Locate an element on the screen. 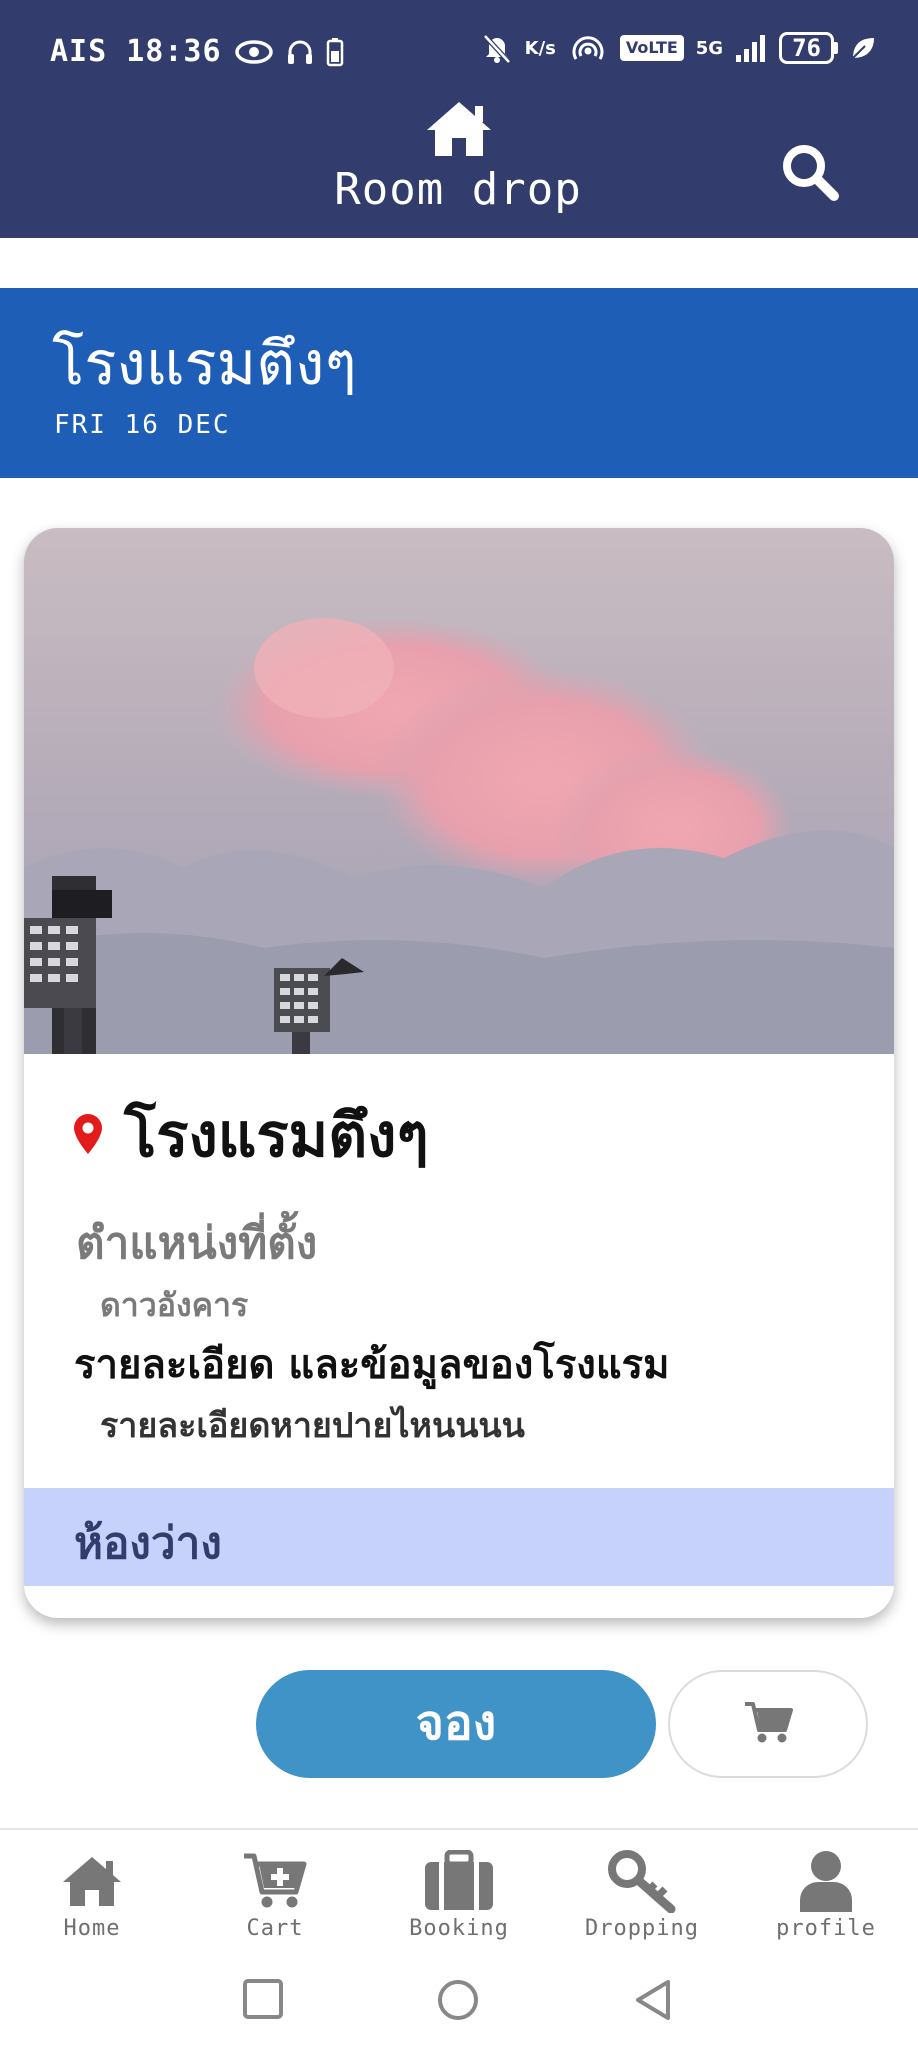 This screenshot has height=2050, width=918. hotel-name: โรงแรมตึงๆ is located at coordinates (276, 1136).